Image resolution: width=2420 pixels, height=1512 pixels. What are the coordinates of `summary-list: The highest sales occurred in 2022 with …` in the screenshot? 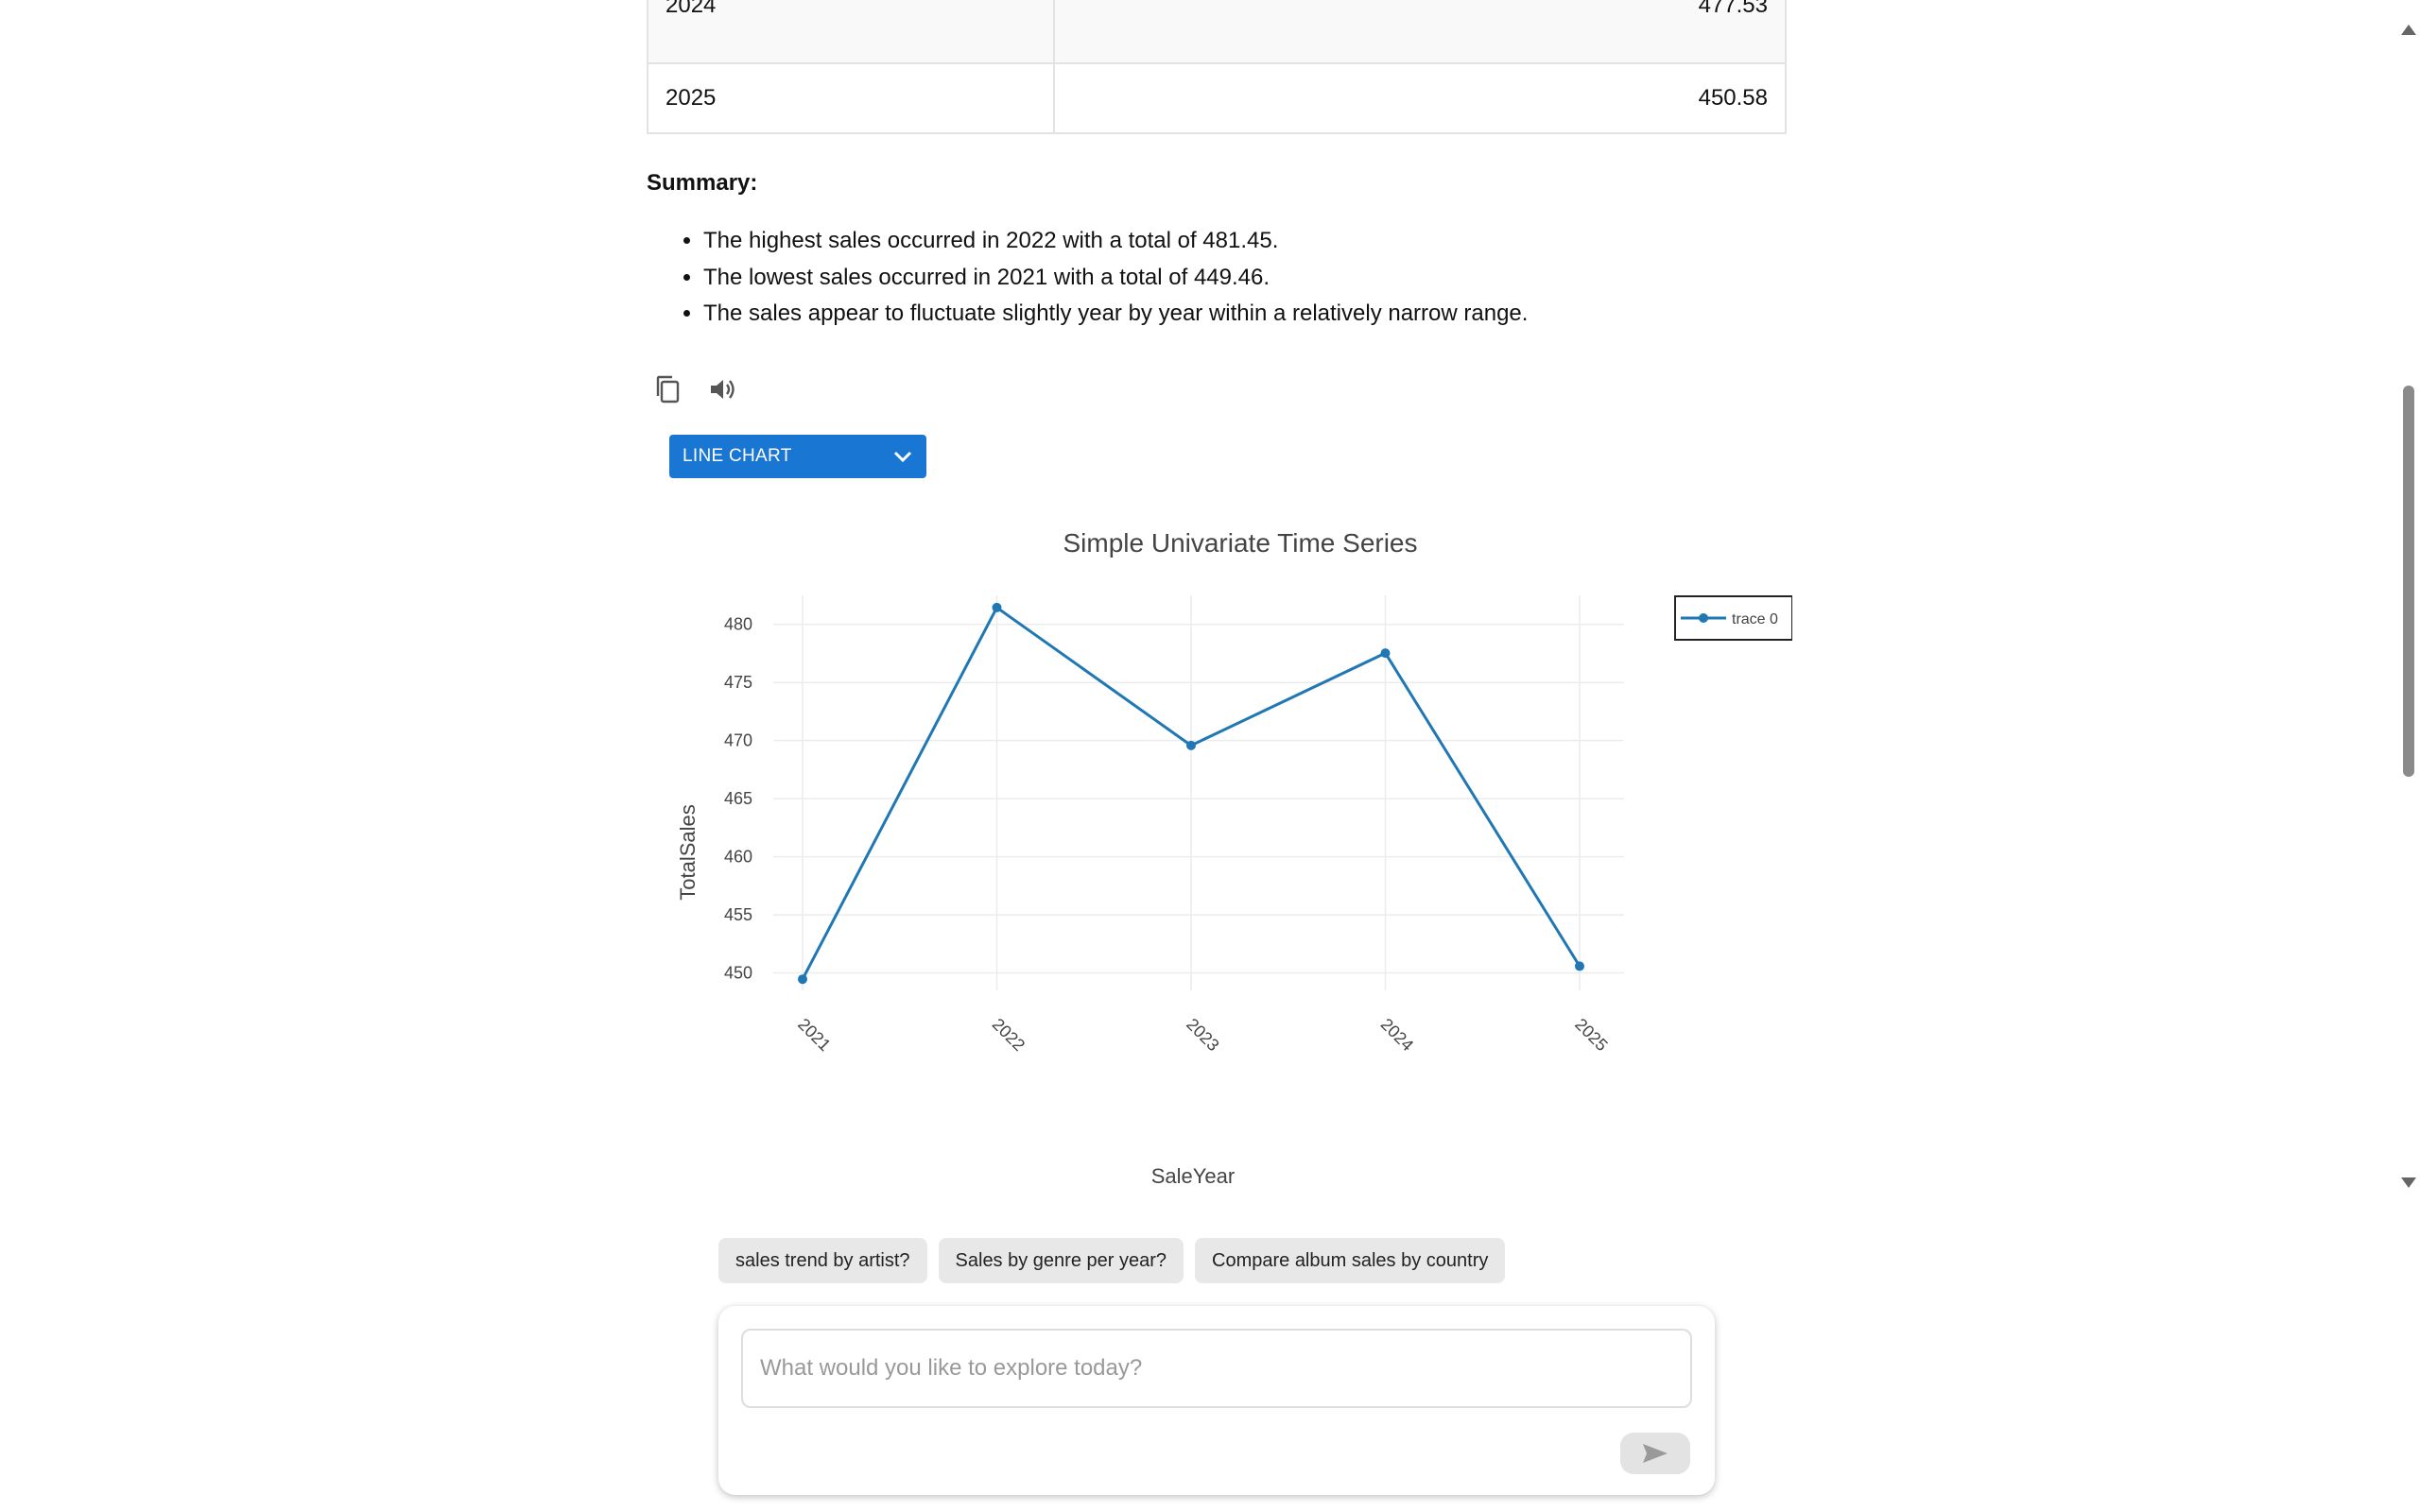 It's located at (1087, 278).